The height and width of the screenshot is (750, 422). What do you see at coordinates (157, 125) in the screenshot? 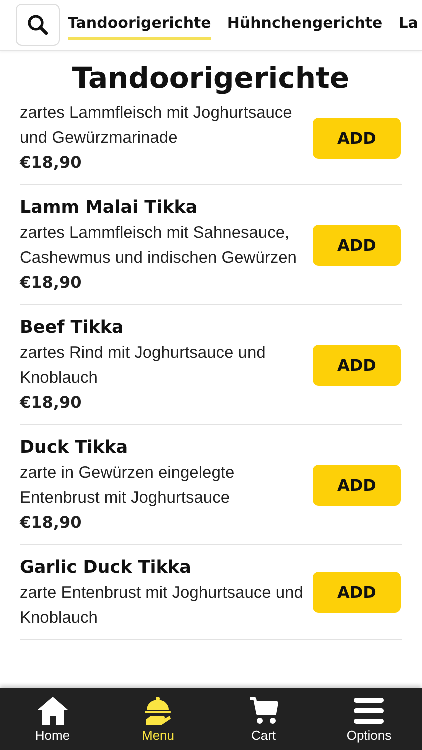
I see `dish-description: zartes Lammfleisch mit Joghurtsauce und Gewürzmarinade` at bounding box center [157, 125].